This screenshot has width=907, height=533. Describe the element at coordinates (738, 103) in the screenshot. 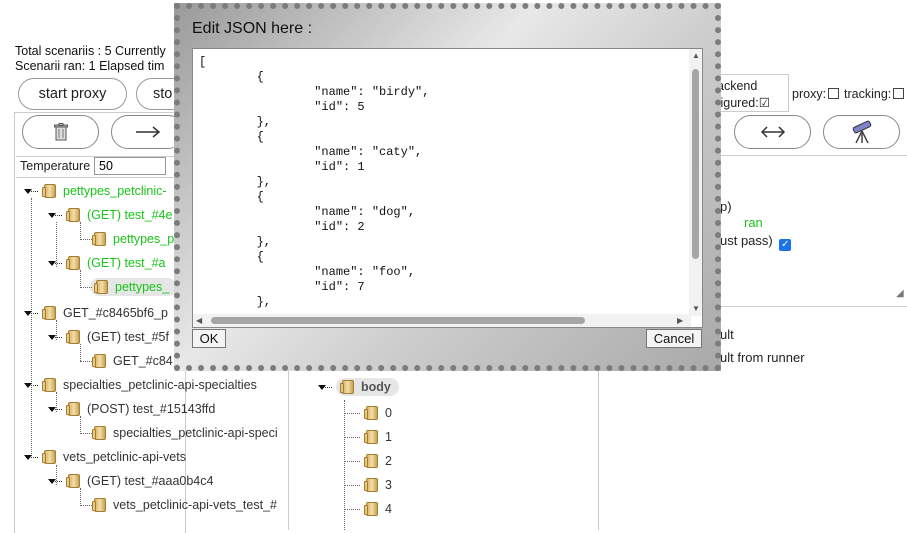

I see `configured-label: figured:` at that location.